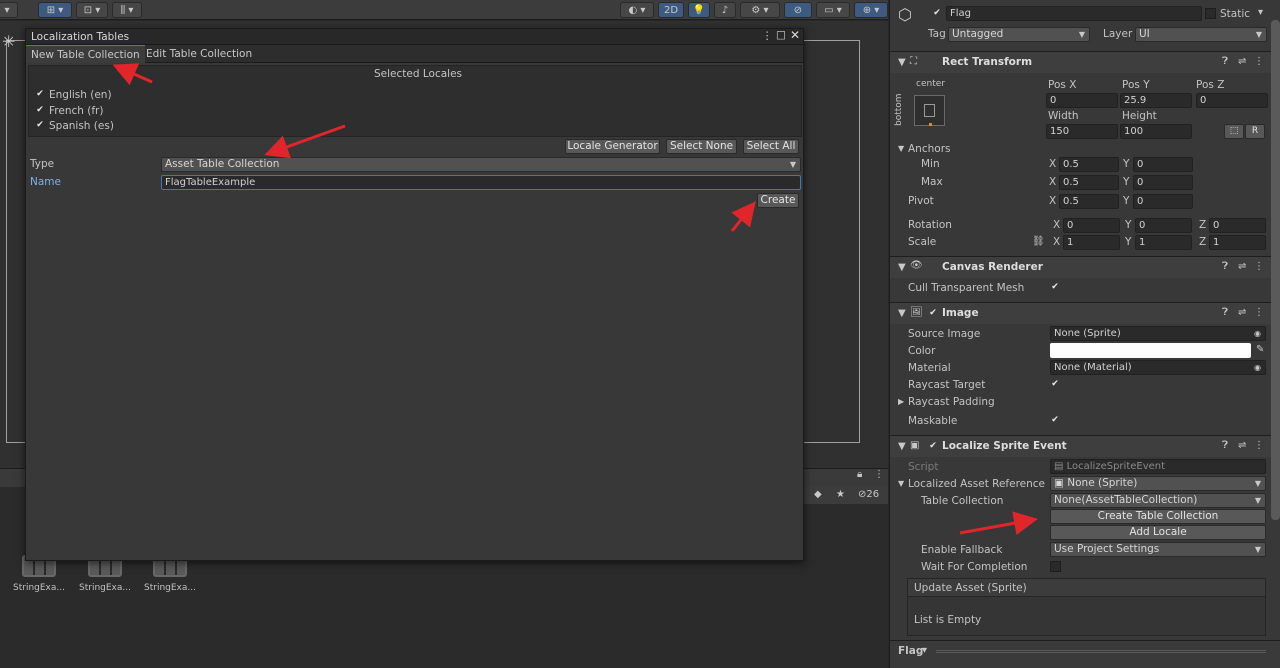  What do you see at coordinates (998, 523) in the screenshot?
I see `arrow-to-create-table-collection` at bounding box center [998, 523].